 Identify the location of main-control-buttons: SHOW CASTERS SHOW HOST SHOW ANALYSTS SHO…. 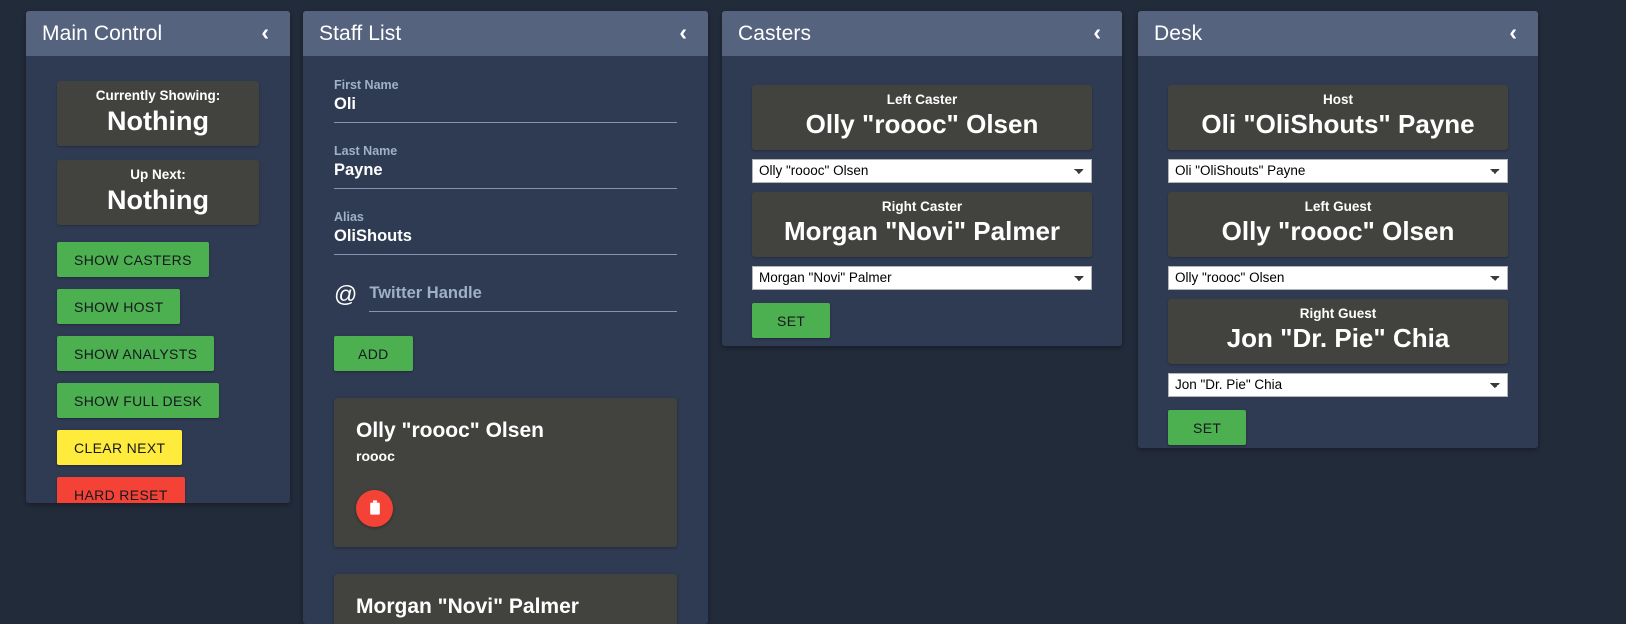
(158, 372).